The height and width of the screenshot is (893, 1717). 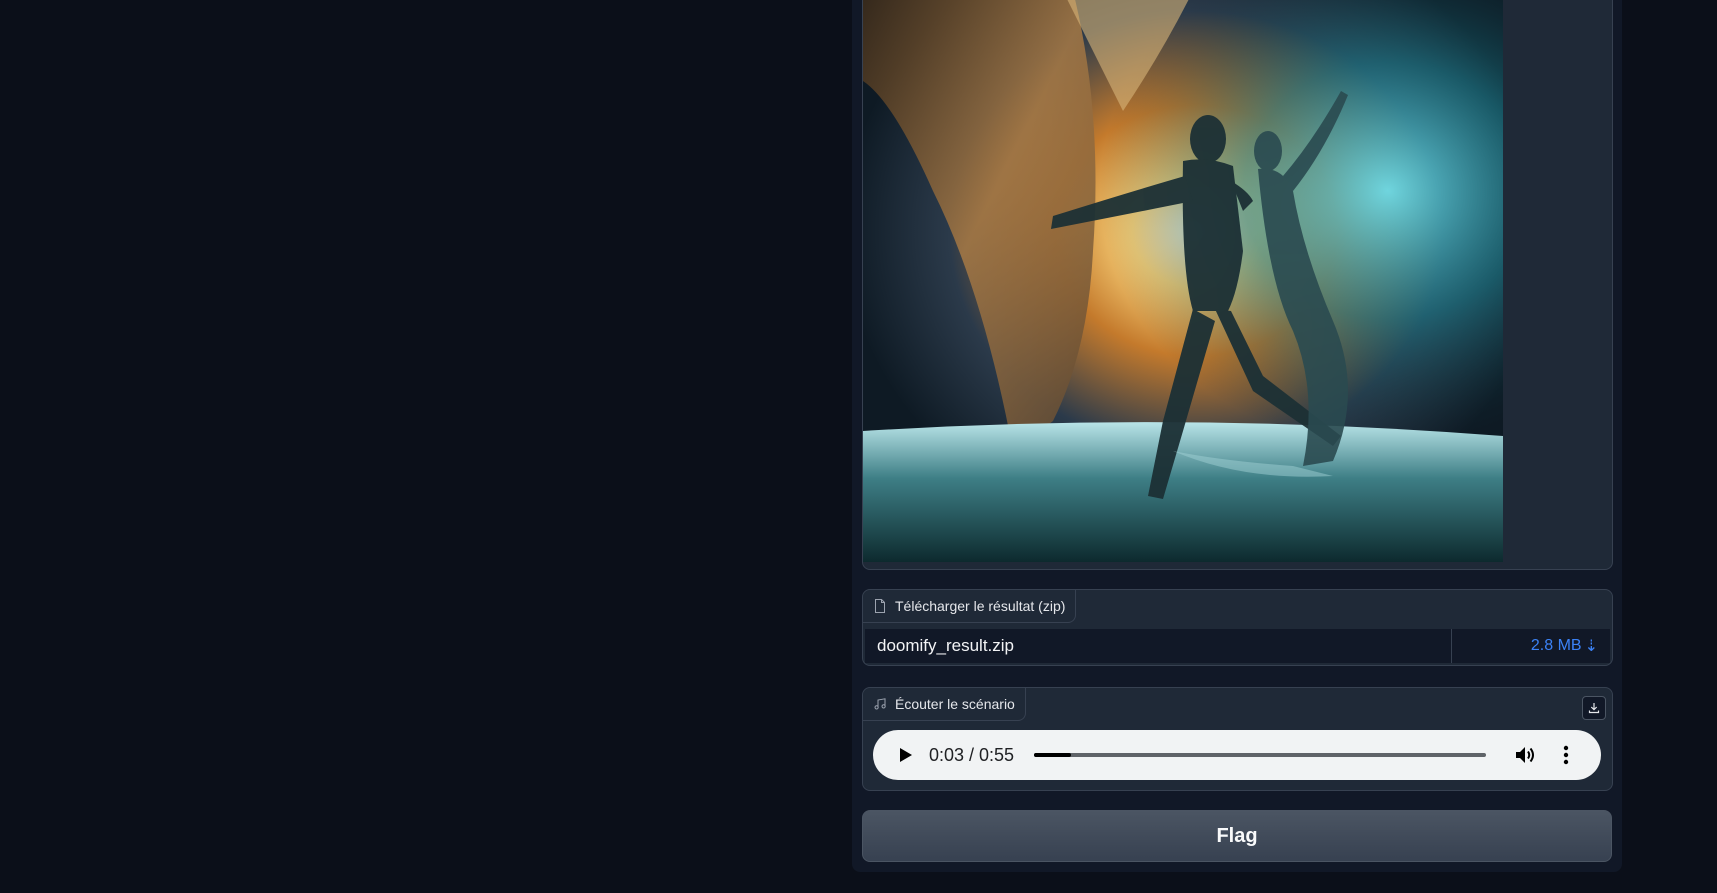 What do you see at coordinates (880, 704) in the screenshot?
I see `music-icon` at bounding box center [880, 704].